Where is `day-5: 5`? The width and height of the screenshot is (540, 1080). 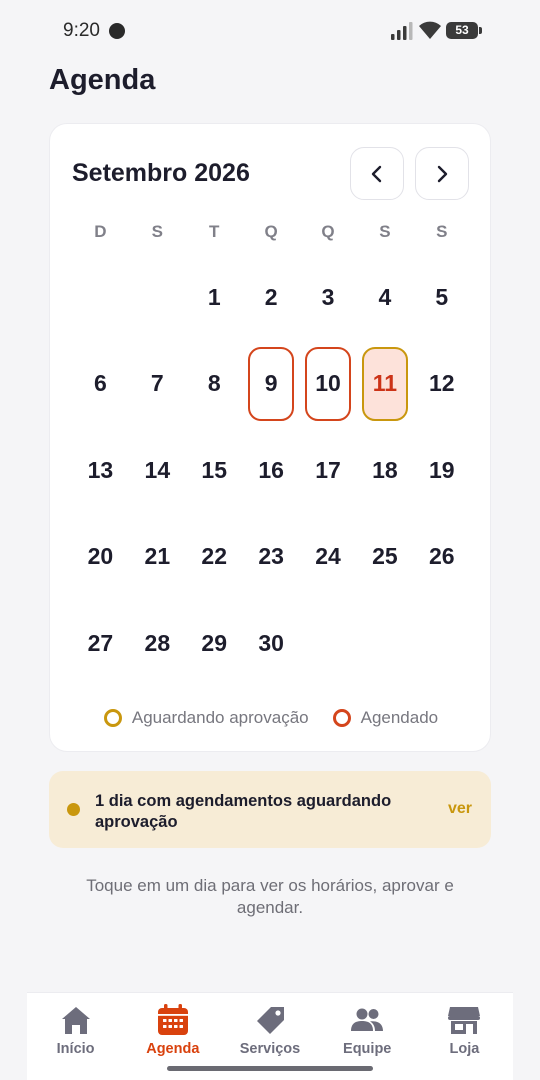 day-5: 5 is located at coordinates (442, 297).